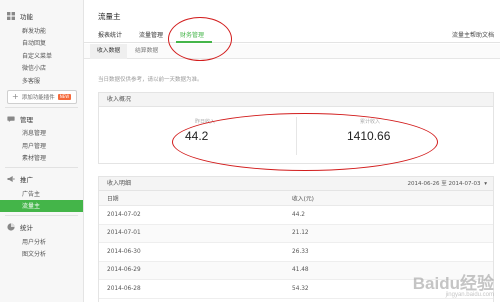 Image resolution: width=500 pixels, height=302 pixels. Describe the element at coordinates (370, 122) in the screenshot. I see `total-income-label: 累计收入` at that location.